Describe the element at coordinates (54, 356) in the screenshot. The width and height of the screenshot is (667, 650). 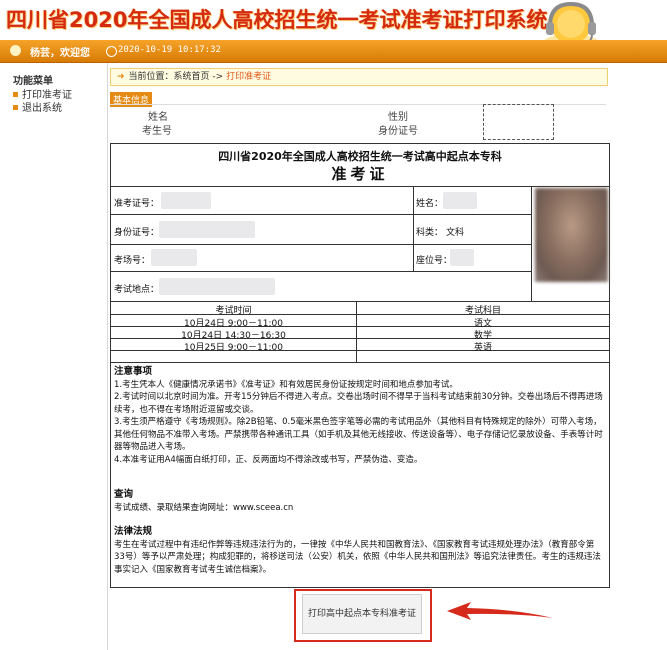
I see `sidebar: 功能菜单 打印准考证 退出系统` at that location.